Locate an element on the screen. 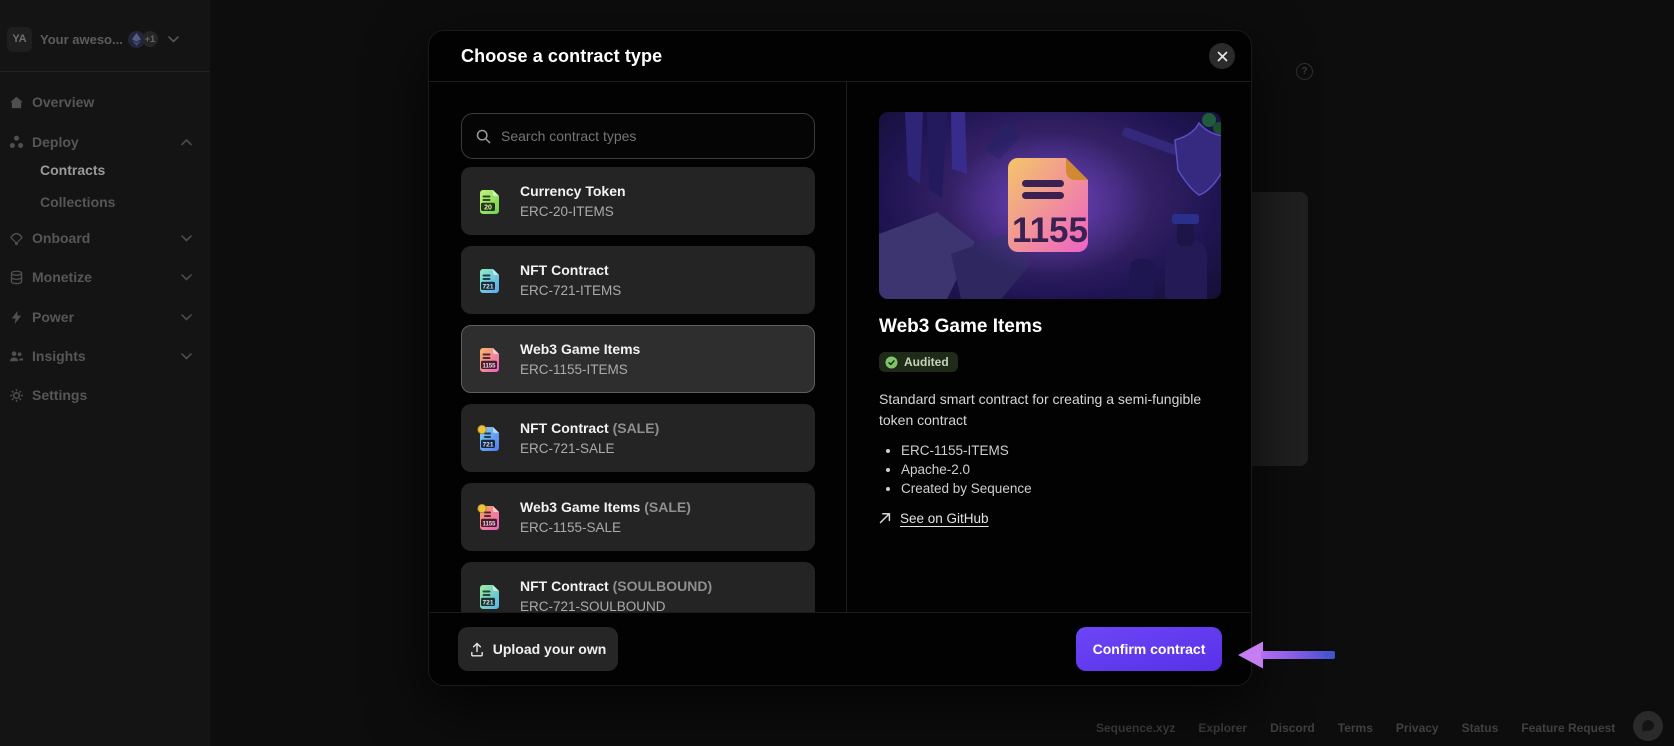  sidebar-item-collections: Collections is located at coordinates (104, 202).